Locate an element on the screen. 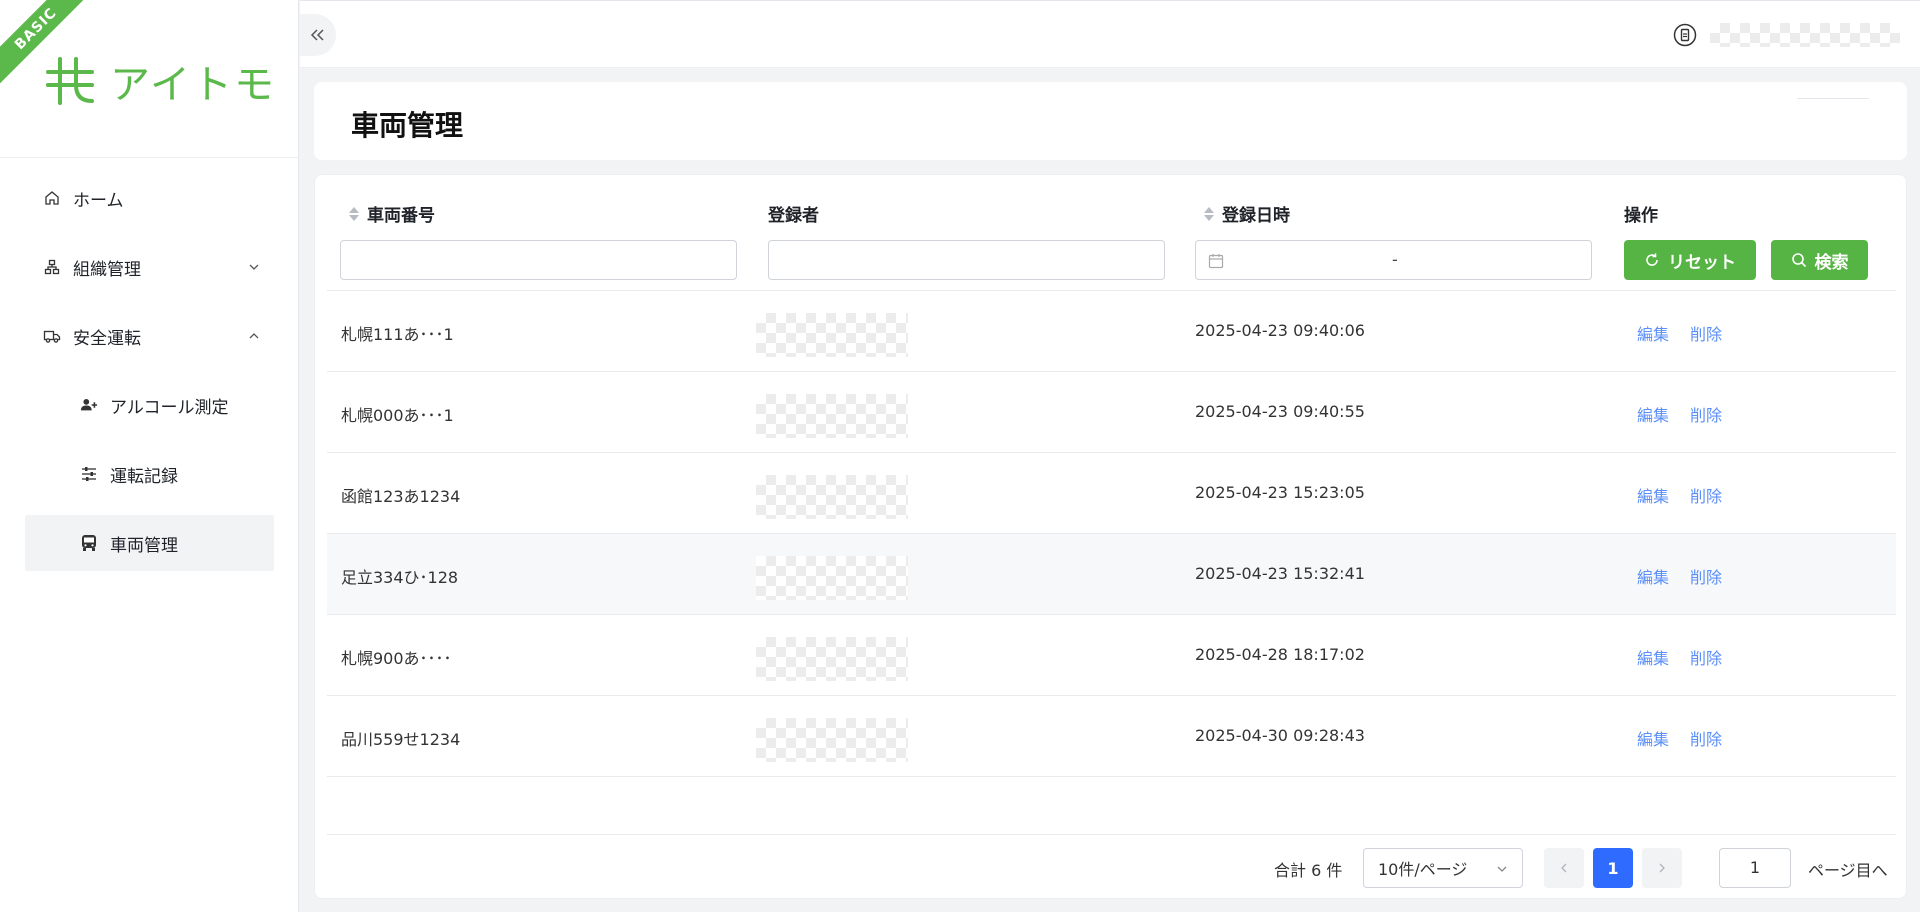  calendar-icon is located at coordinates (1216, 261).